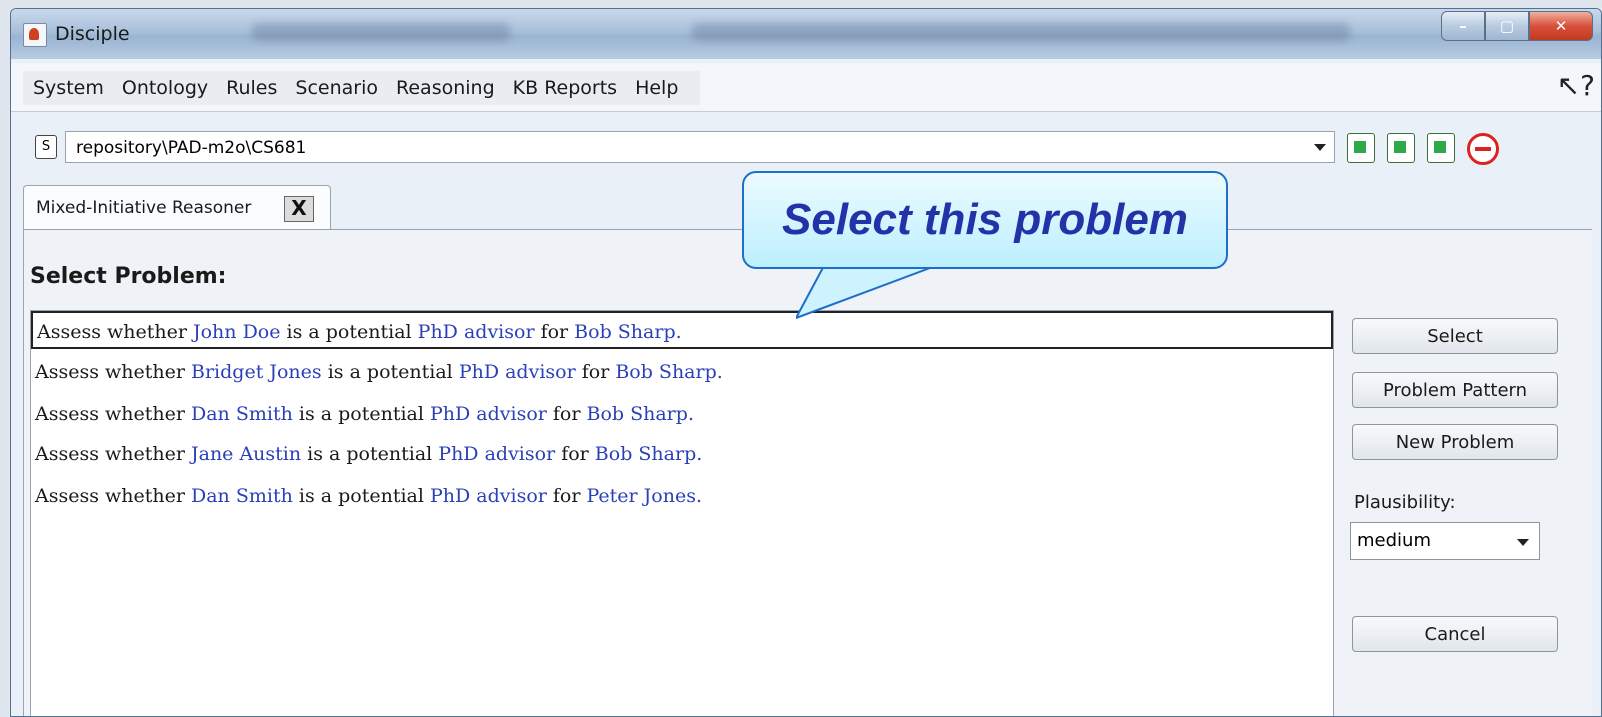 The width and height of the screenshot is (1602, 717). What do you see at coordinates (1455, 390) in the screenshot?
I see `problem-pattern-button: Problem Pattern` at bounding box center [1455, 390].